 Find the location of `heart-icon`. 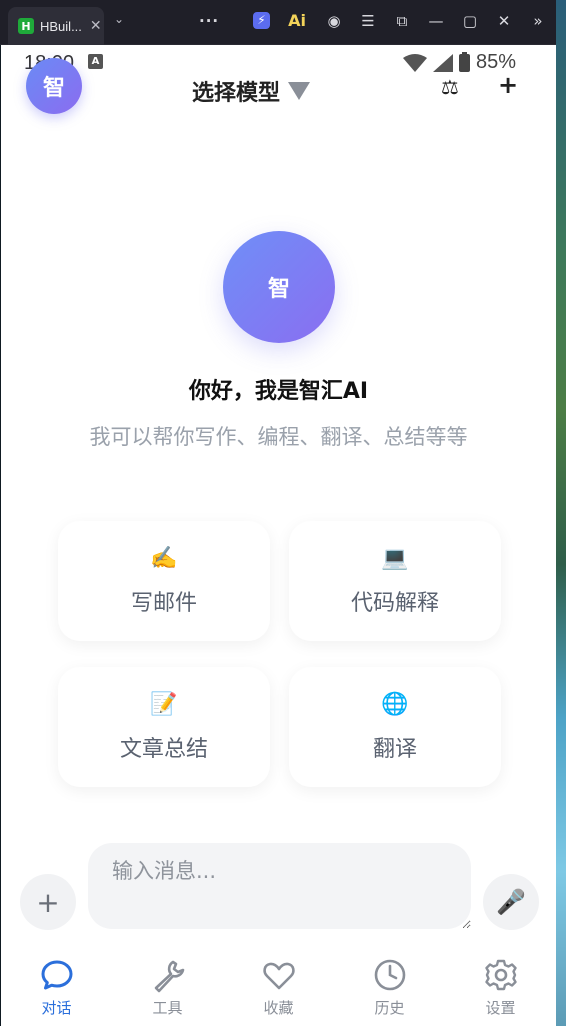

heart-icon is located at coordinates (278, 976).